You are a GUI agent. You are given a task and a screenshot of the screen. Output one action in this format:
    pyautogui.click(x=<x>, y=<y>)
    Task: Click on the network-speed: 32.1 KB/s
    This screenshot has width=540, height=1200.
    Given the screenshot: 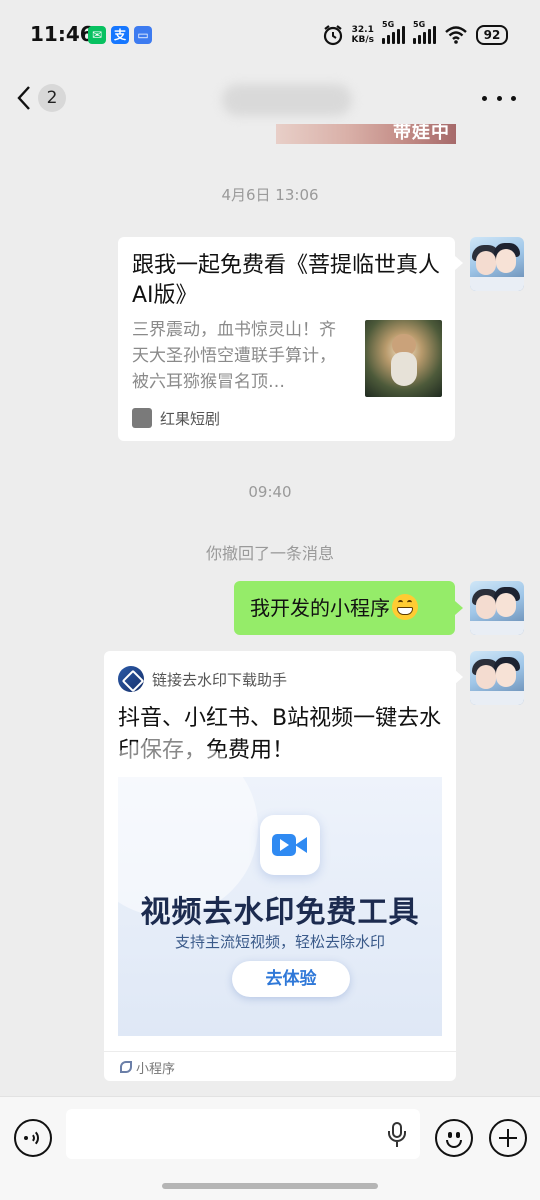 What is the action you would take?
    pyautogui.click(x=362, y=35)
    